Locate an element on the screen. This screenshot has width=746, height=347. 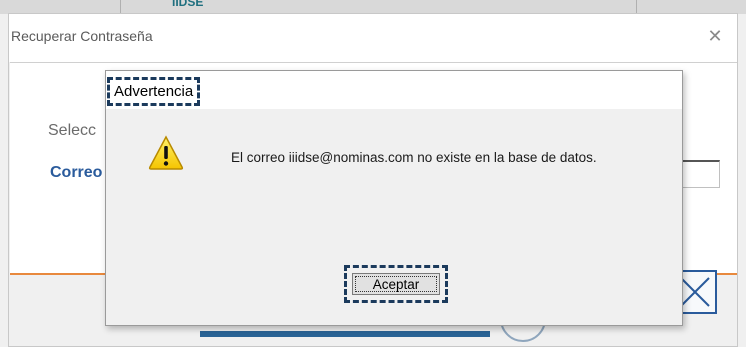
warning-dialog-titlebar: Advertencia is located at coordinates (394, 90).